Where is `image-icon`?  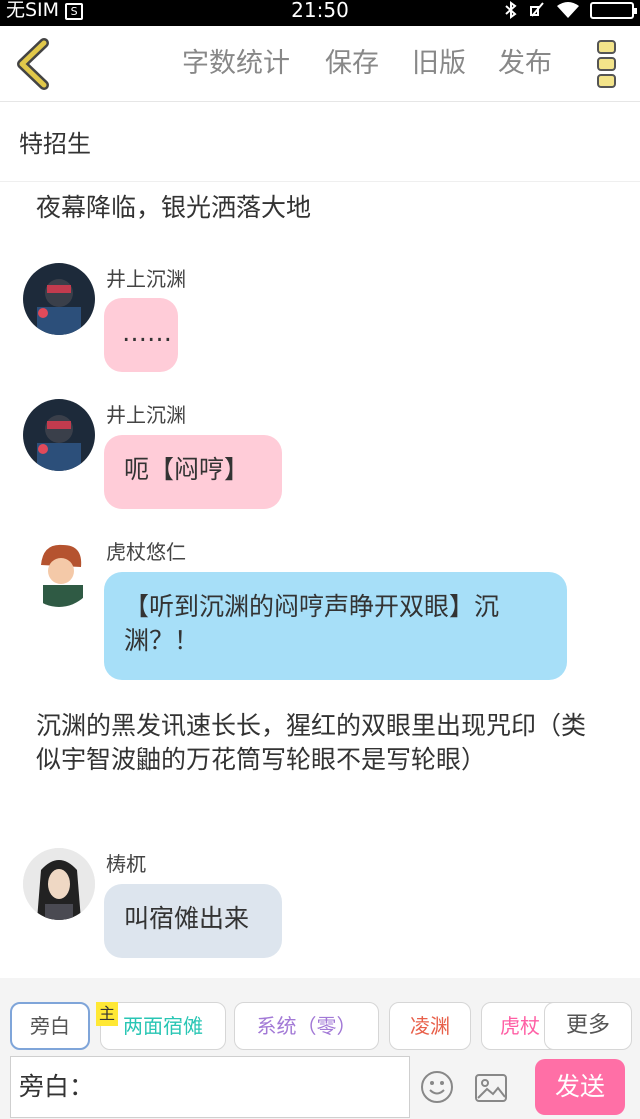
image-icon is located at coordinates (491, 1088).